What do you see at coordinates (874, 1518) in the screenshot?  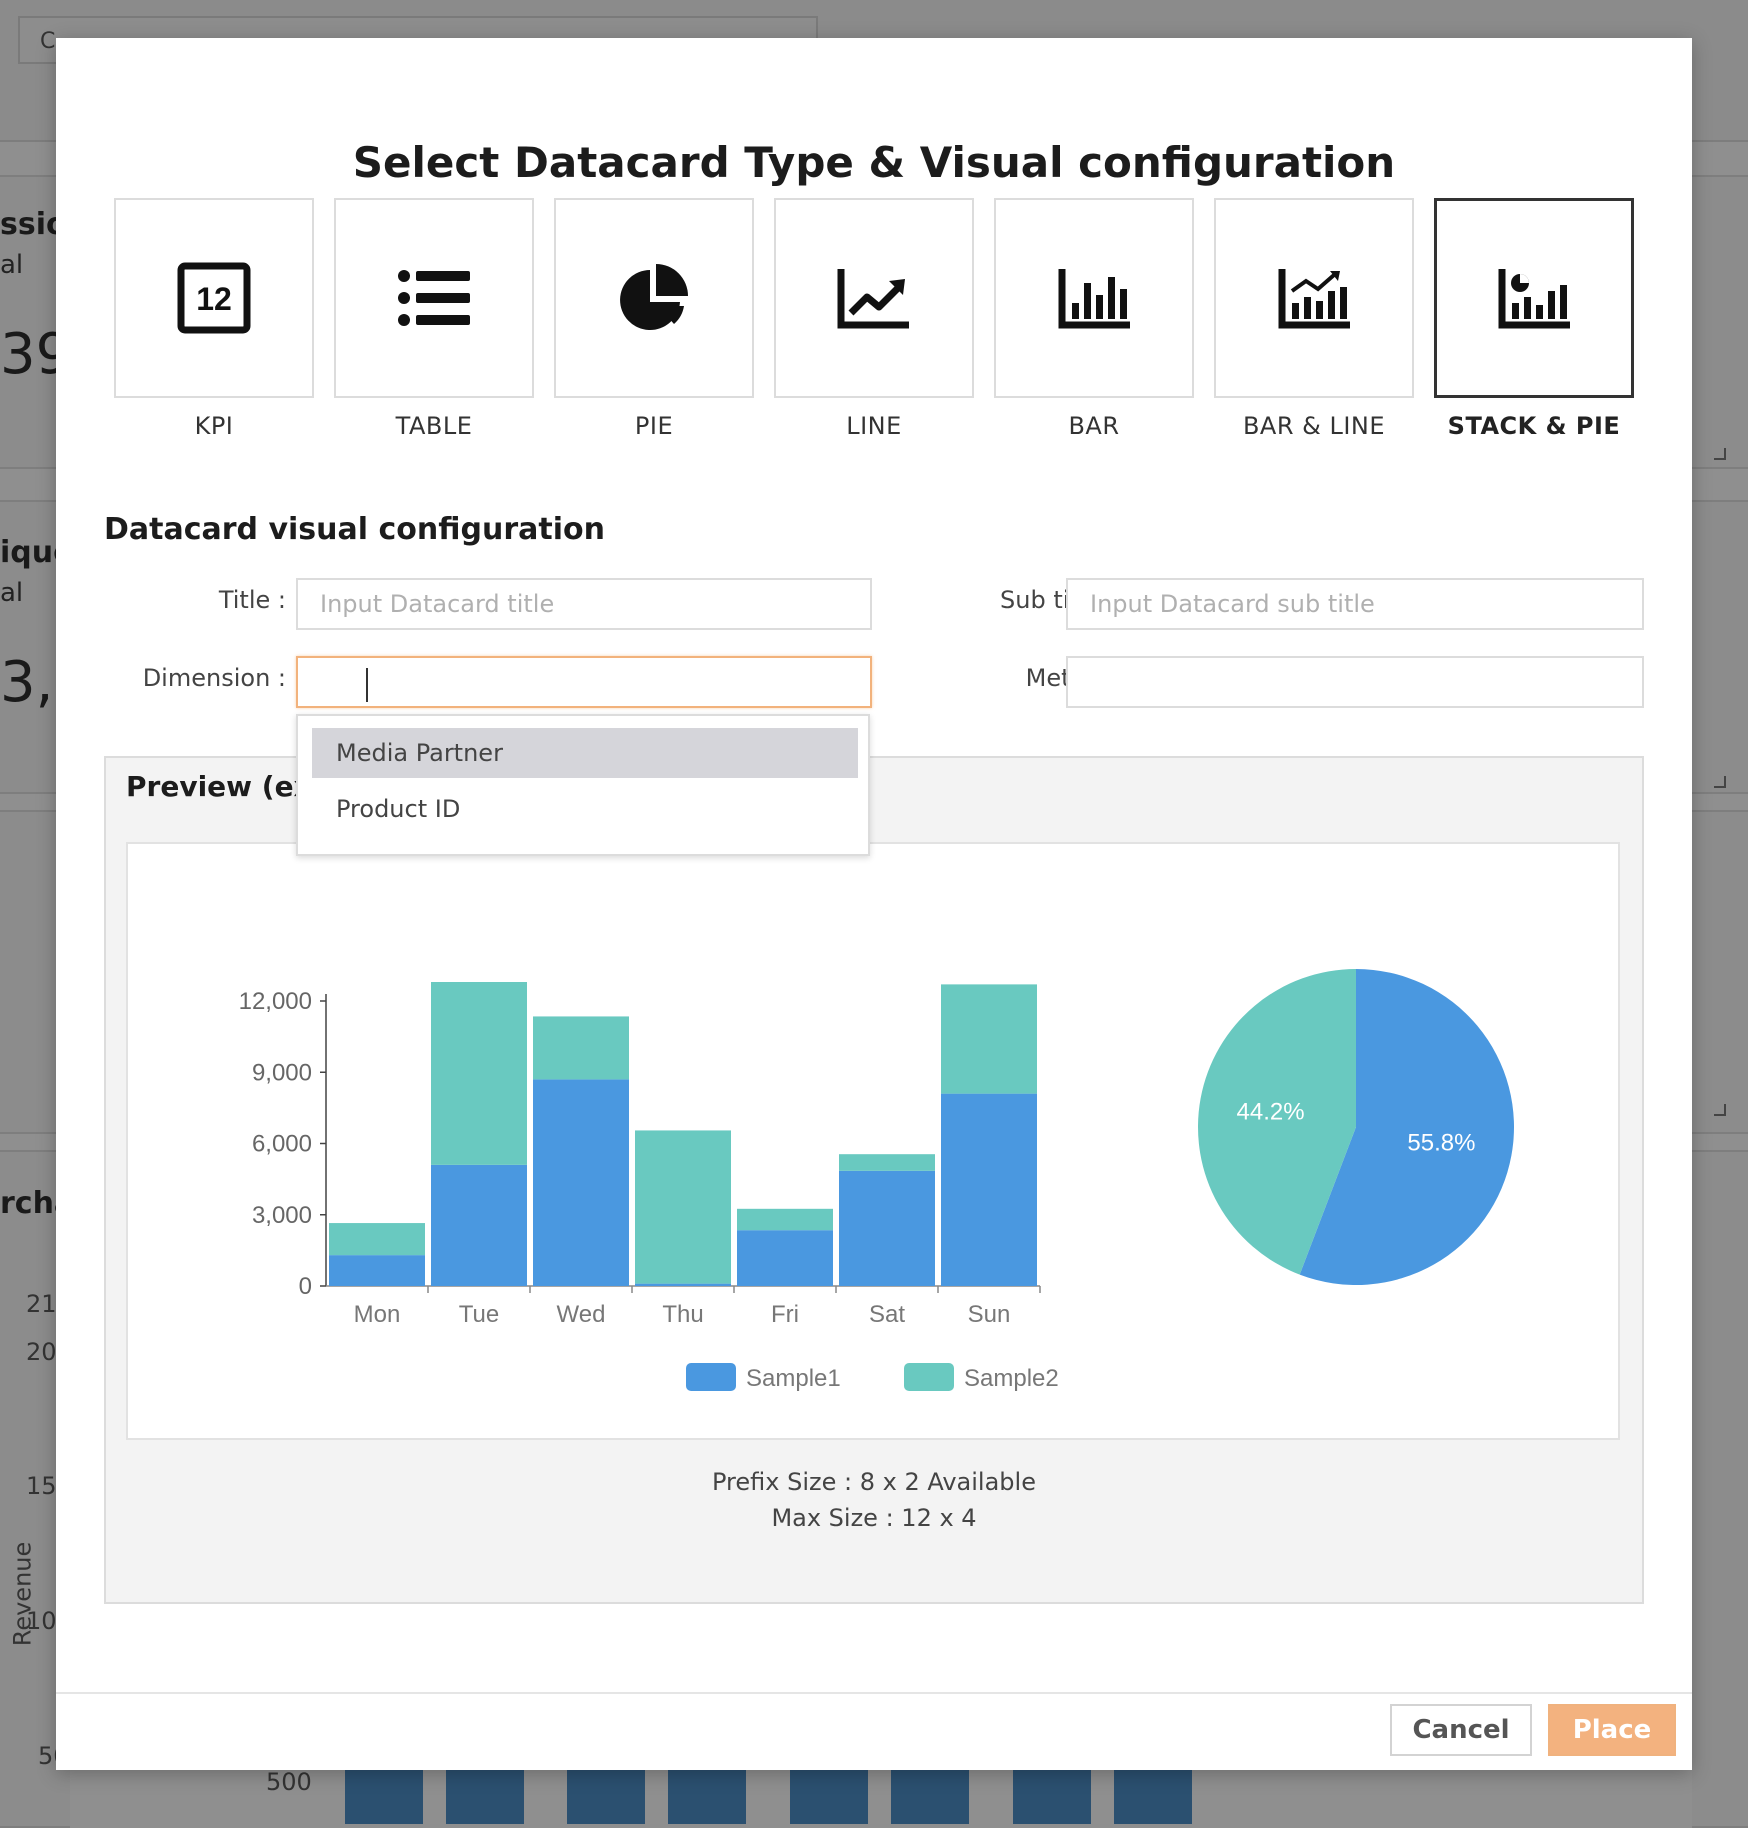 I see `max-size-text: Max Size : 12 x 4` at bounding box center [874, 1518].